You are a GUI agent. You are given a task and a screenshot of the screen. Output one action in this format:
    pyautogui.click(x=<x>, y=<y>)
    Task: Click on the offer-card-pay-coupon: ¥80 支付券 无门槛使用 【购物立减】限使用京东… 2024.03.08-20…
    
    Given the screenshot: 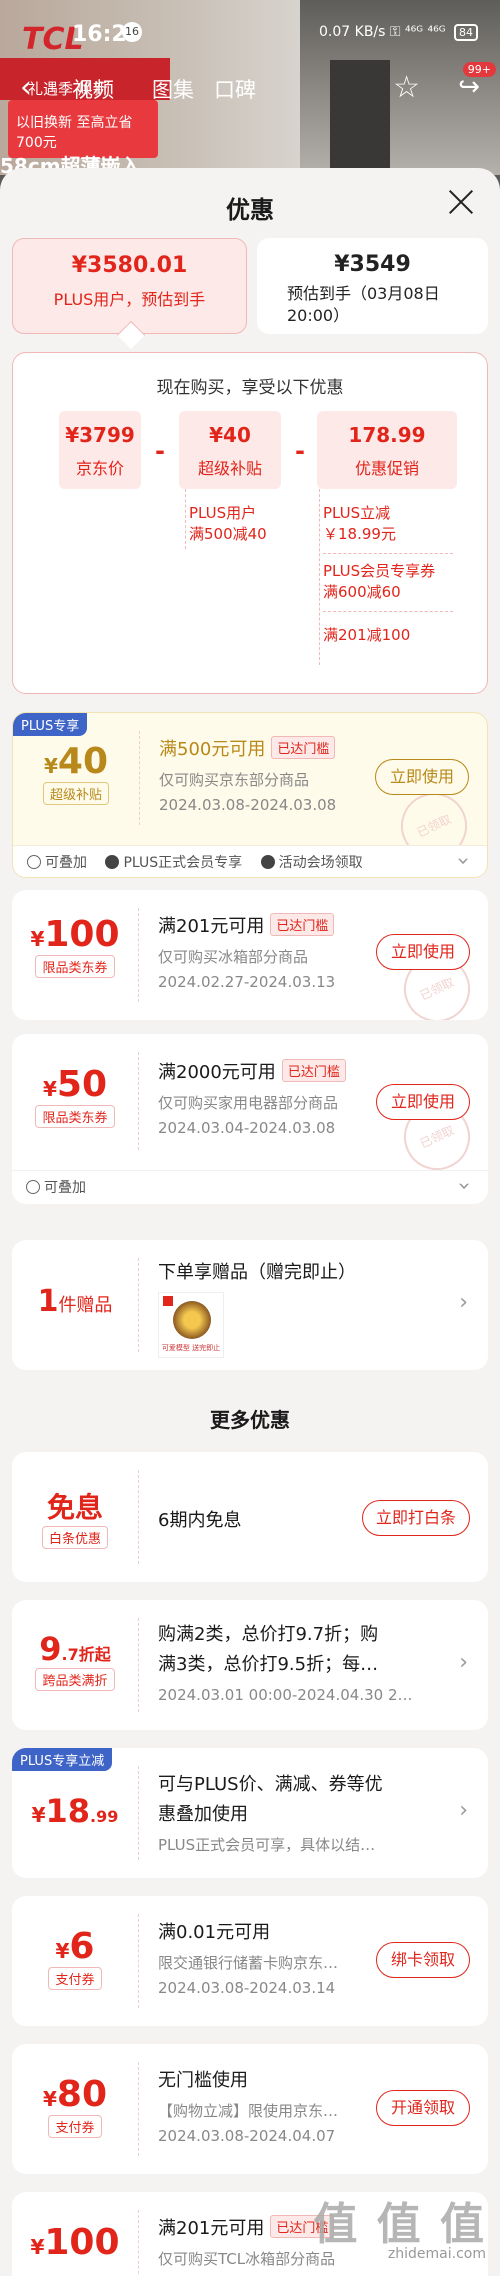 What is the action you would take?
    pyautogui.click(x=250, y=2109)
    